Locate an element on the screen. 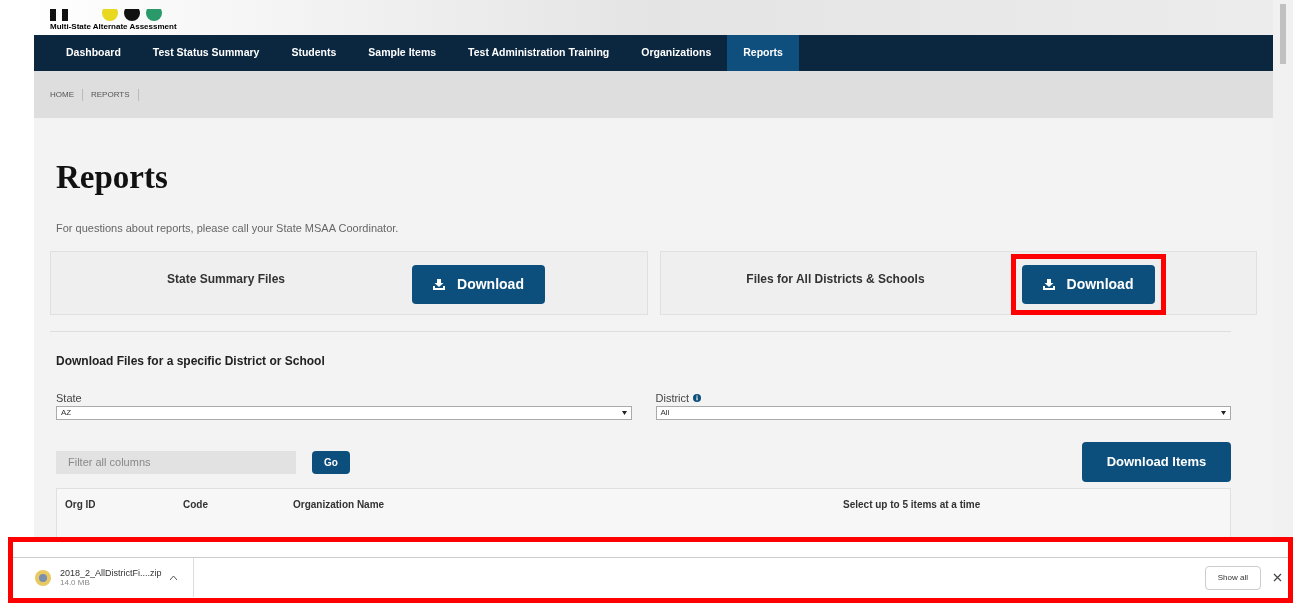 The height and width of the screenshot is (605, 1293). nav-tab: Students is located at coordinates (314, 53).